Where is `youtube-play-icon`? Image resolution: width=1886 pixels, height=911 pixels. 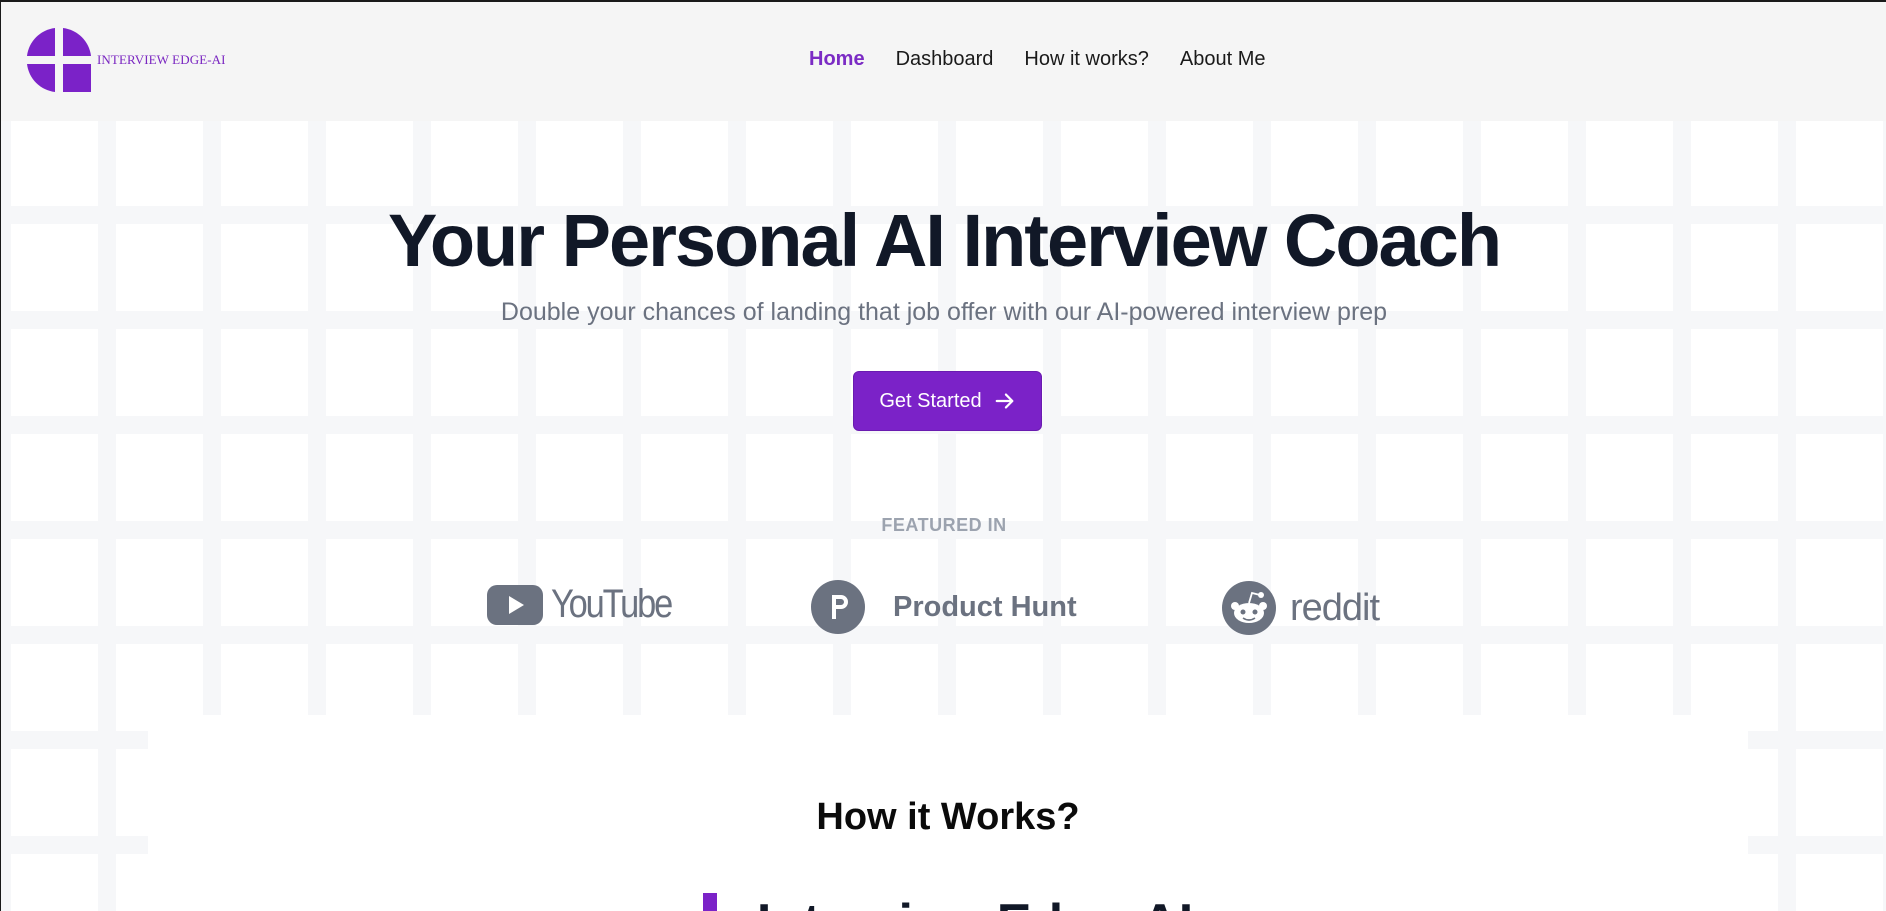
youtube-play-icon is located at coordinates (515, 604).